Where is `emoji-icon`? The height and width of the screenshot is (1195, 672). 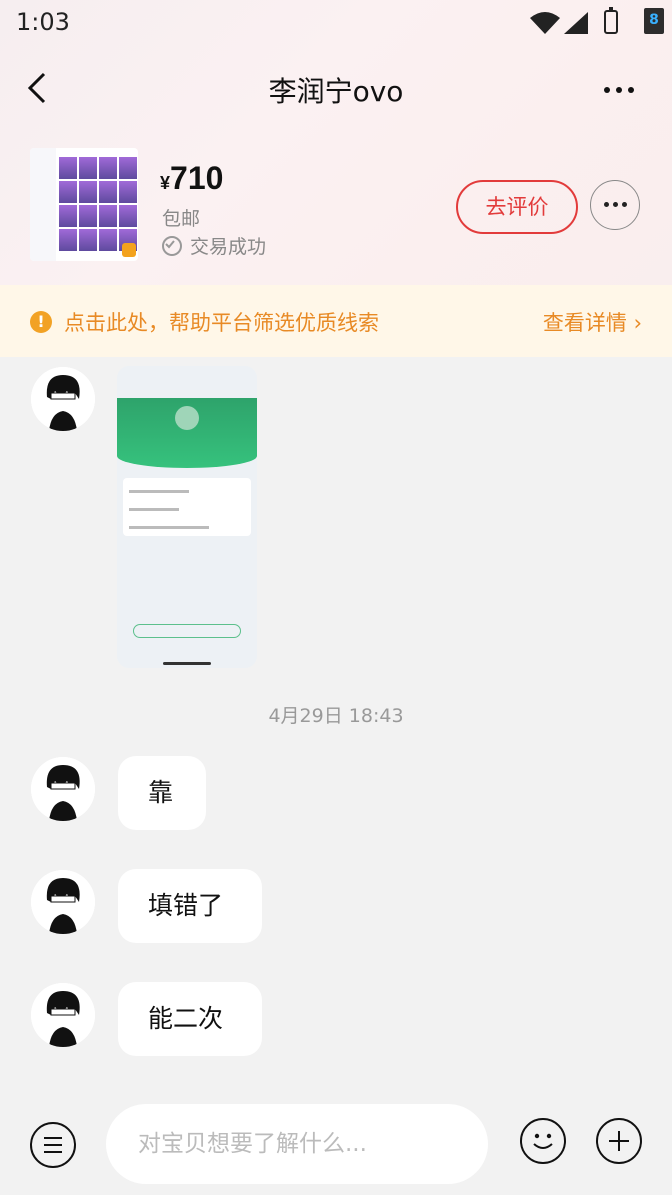
emoji-icon is located at coordinates (543, 1141).